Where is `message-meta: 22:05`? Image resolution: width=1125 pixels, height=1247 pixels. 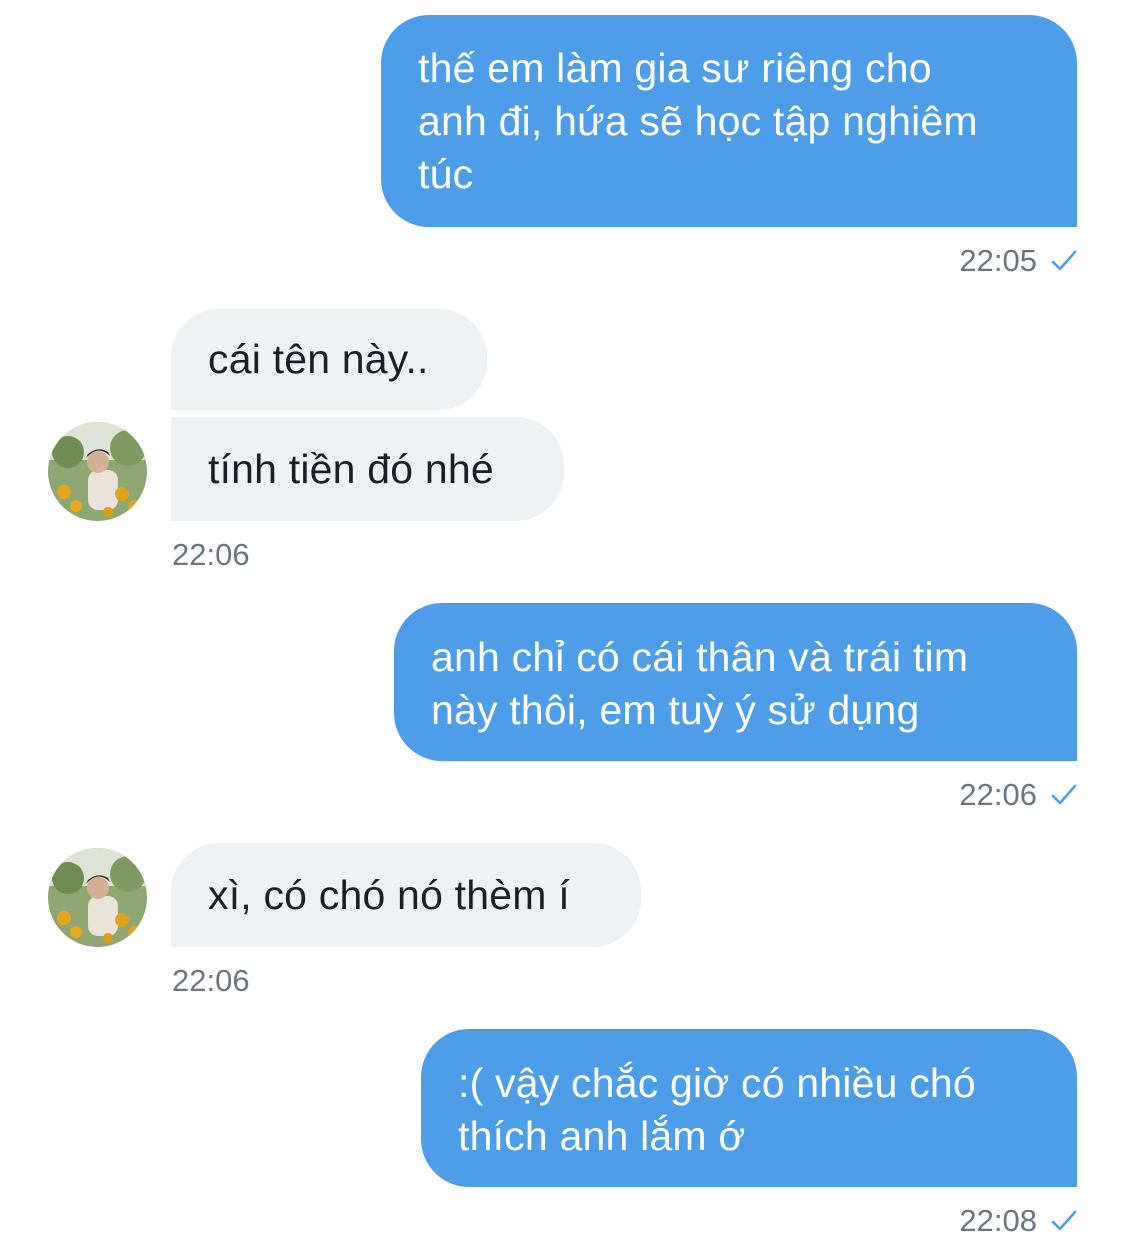 message-meta: 22:05 is located at coordinates (1018, 261).